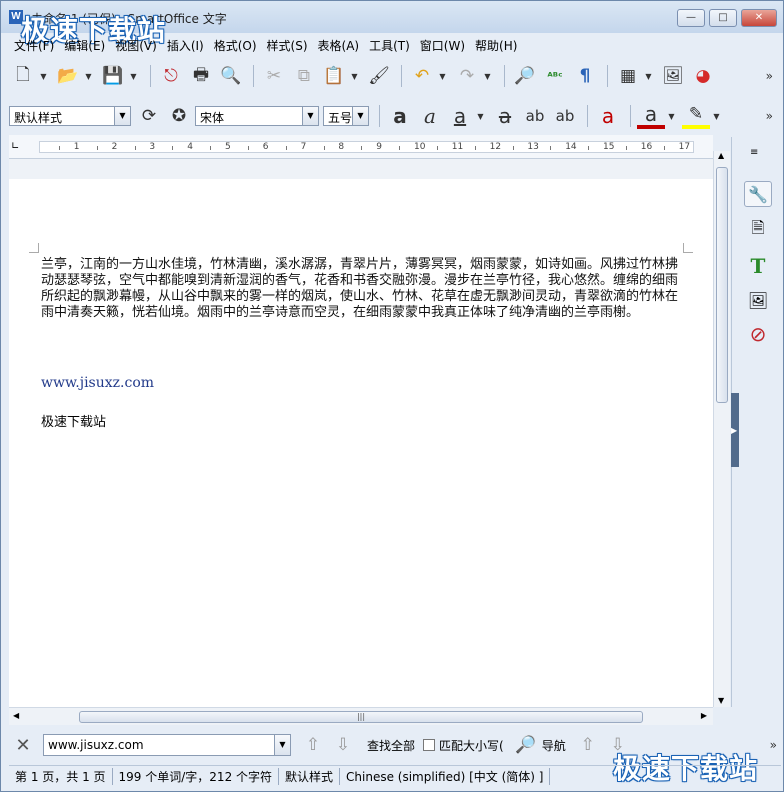 This screenshot has width=784, height=792. What do you see at coordinates (70, 116) in the screenshot?
I see `paragraph-style-select: 默认样式 ▼` at bounding box center [70, 116].